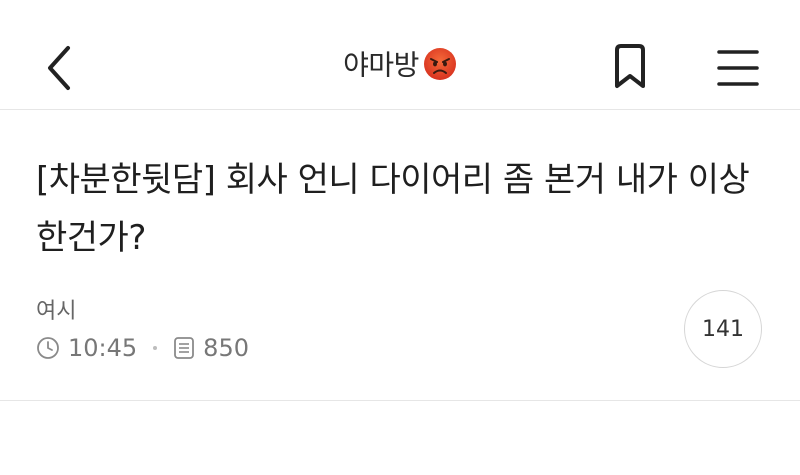 The image size is (800, 475). Describe the element at coordinates (48, 348) in the screenshot. I see `clock-icon` at that location.